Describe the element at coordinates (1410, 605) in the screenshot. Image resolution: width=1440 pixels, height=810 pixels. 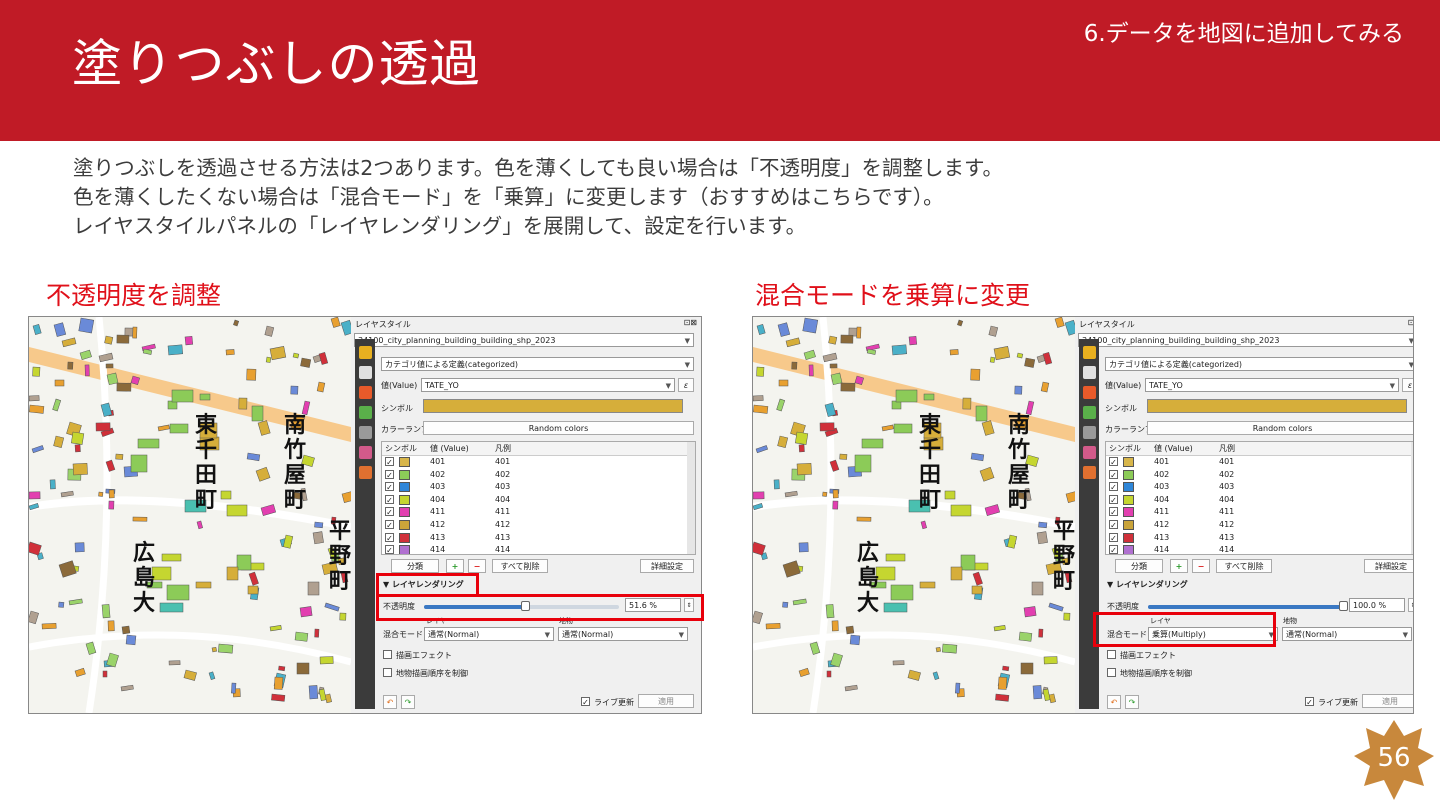
I see `spin-arrows-icon: ⇕` at that location.